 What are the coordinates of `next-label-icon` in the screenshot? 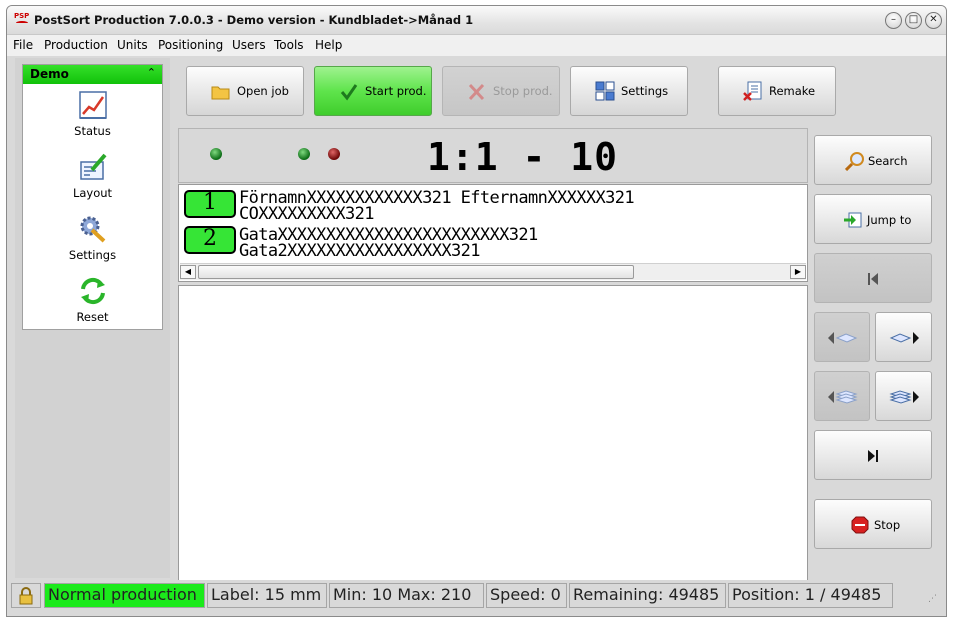 It's located at (904, 338).